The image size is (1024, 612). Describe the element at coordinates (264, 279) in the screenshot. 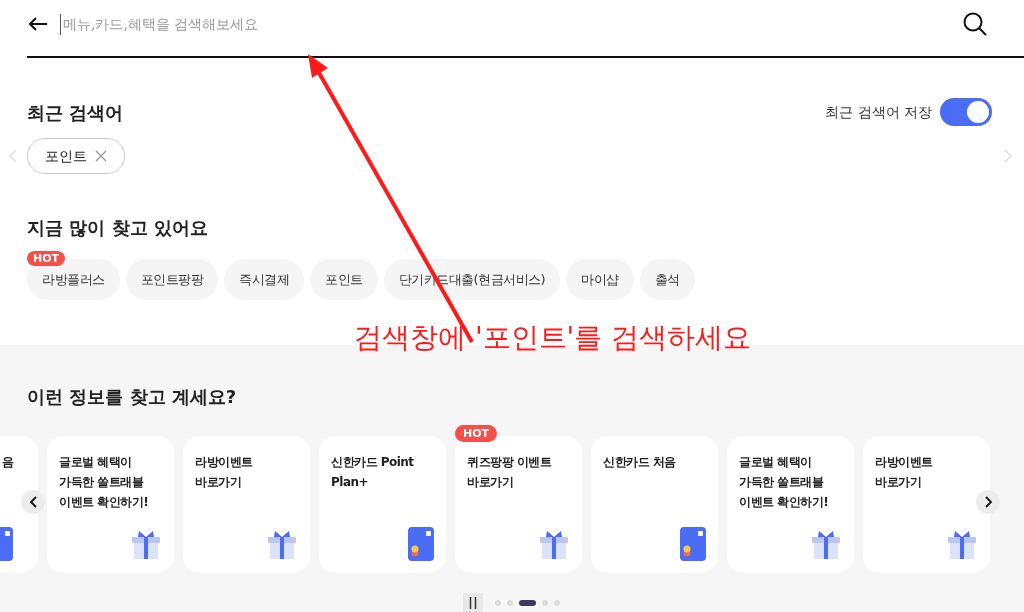

I see `popular-chip: 즉시결제` at that location.